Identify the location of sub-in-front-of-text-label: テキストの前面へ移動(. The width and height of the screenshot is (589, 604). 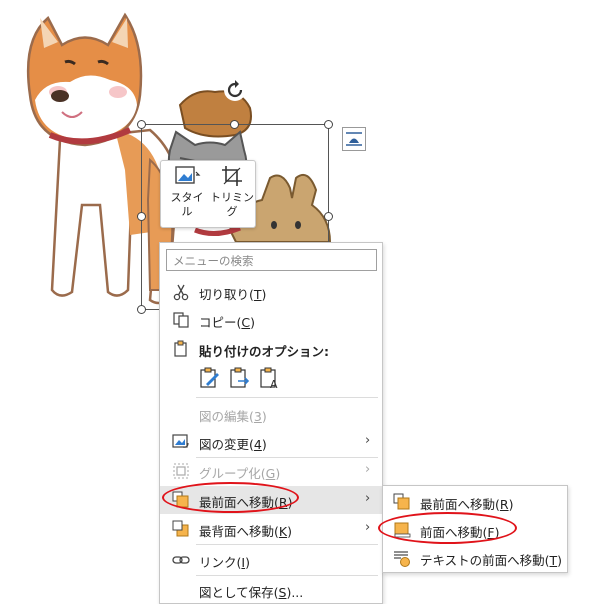
(485, 560).